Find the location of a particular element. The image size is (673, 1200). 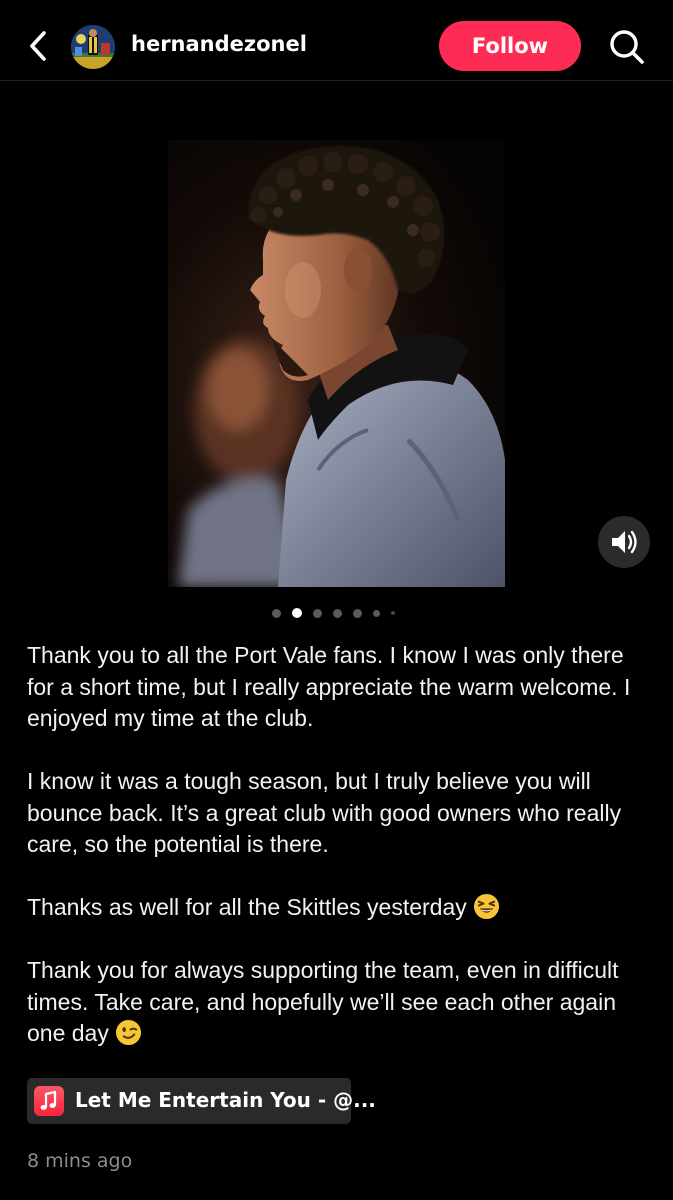

search-icon is located at coordinates (627, 47).